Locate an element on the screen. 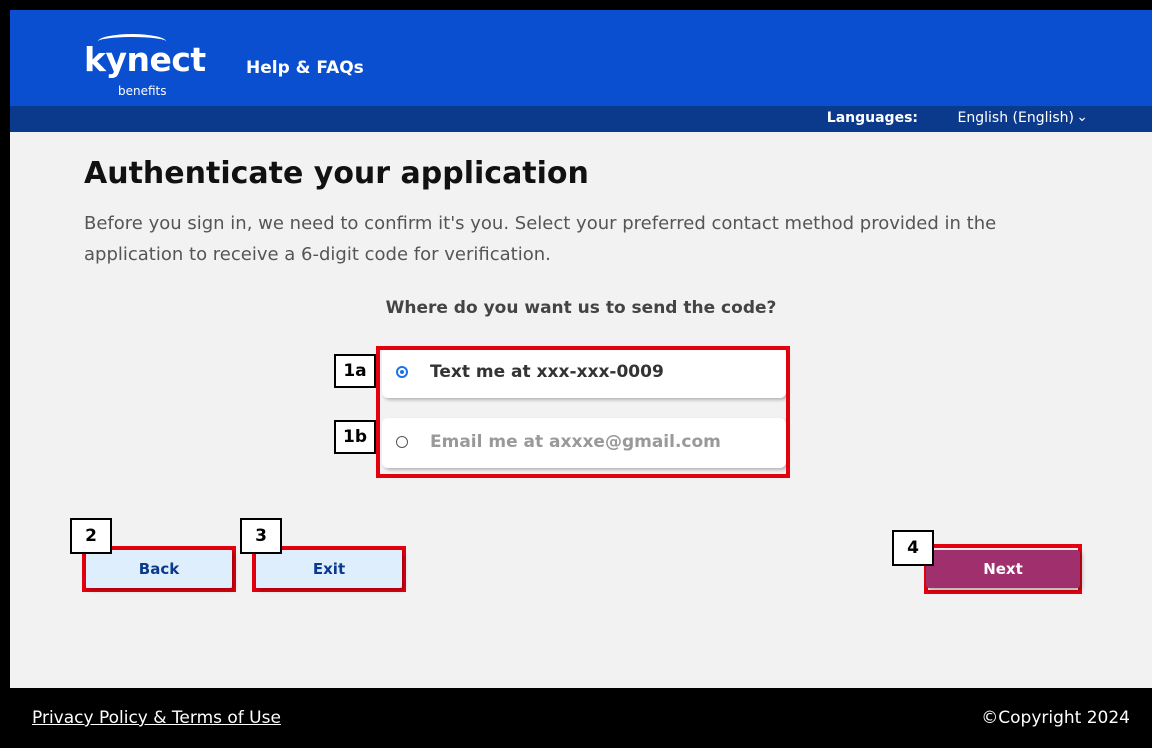 The image size is (1152, 748). send-code-question: Where do you want us to send the code? is located at coordinates (581, 308).